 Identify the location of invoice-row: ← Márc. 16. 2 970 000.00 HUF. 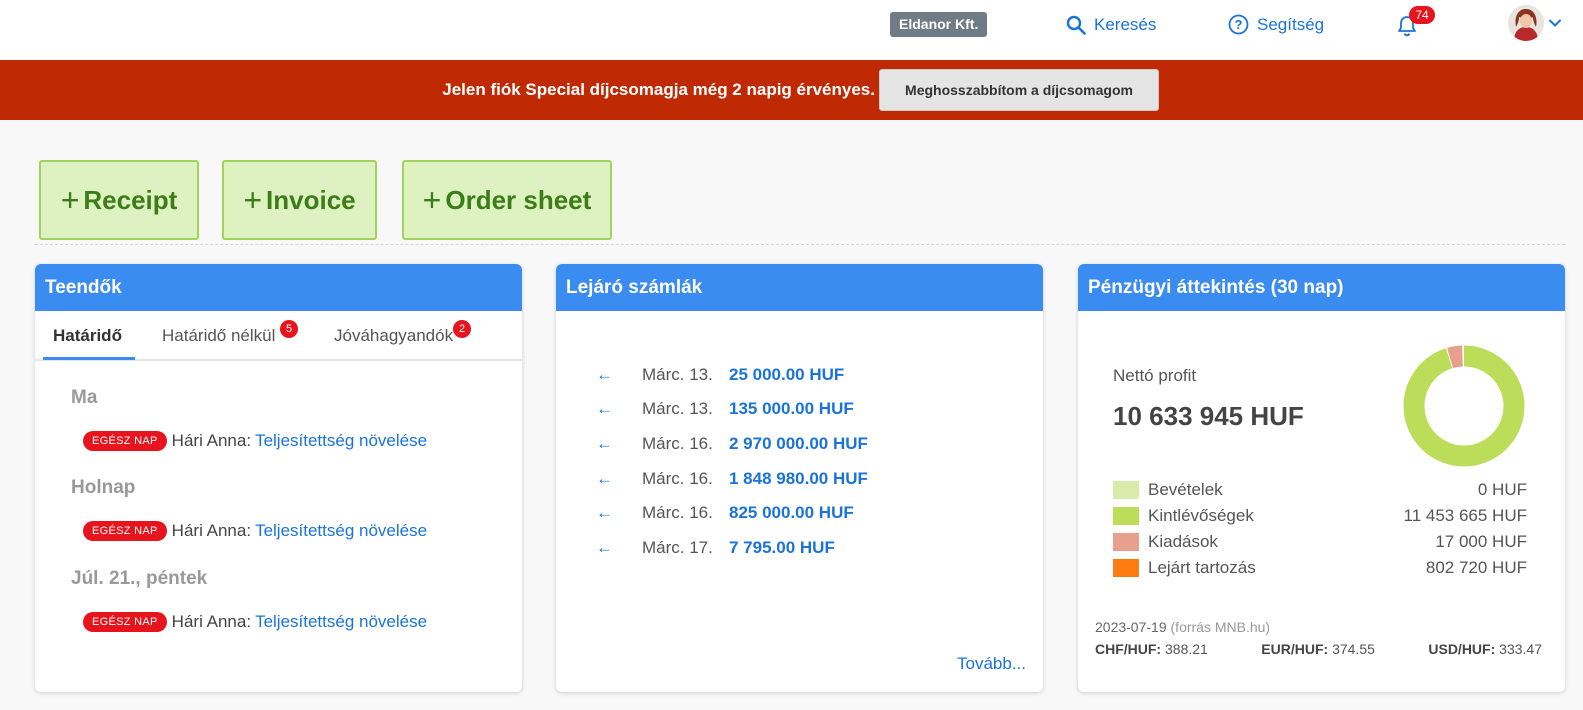
(732, 444).